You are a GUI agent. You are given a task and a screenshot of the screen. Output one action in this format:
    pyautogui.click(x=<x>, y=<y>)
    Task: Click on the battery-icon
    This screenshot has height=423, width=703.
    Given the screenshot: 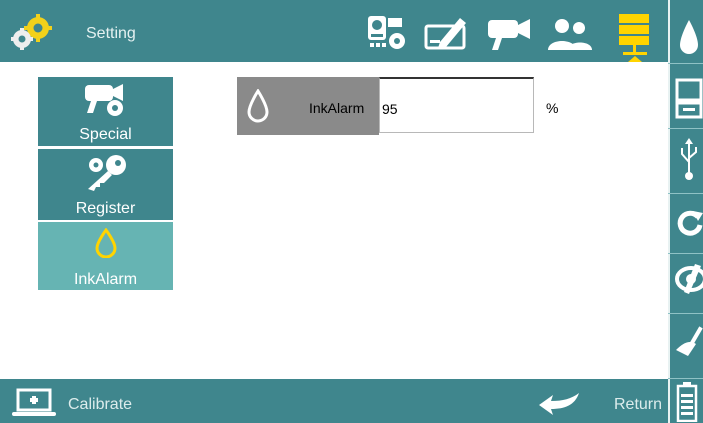 What is the action you would take?
    pyautogui.click(x=687, y=402)
    